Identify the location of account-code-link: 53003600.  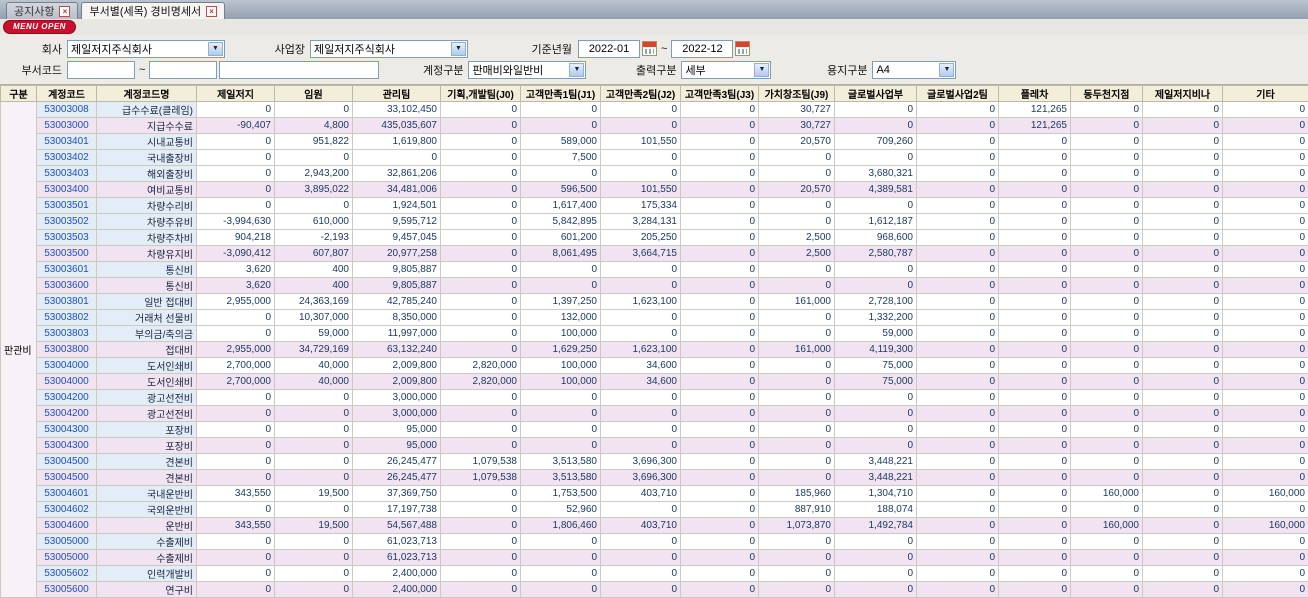
(66, 285).